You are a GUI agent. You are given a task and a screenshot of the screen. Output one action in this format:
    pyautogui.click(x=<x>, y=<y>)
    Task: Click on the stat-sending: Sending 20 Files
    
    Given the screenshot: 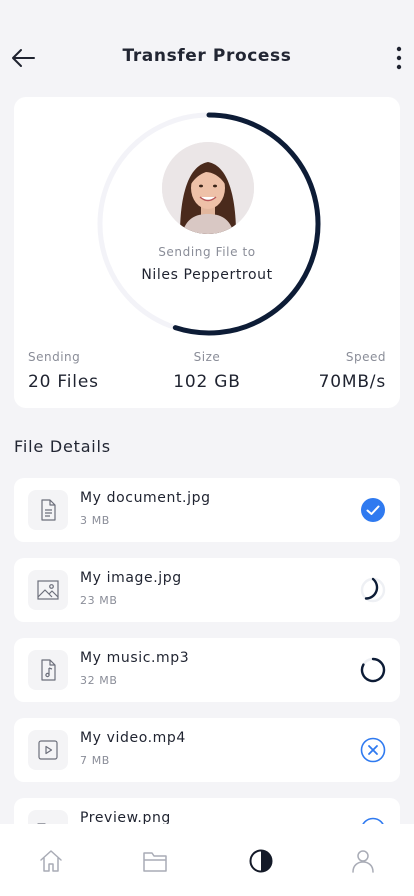 What is the action you would take?
    pyautogui.click(x=63, y=371)
    